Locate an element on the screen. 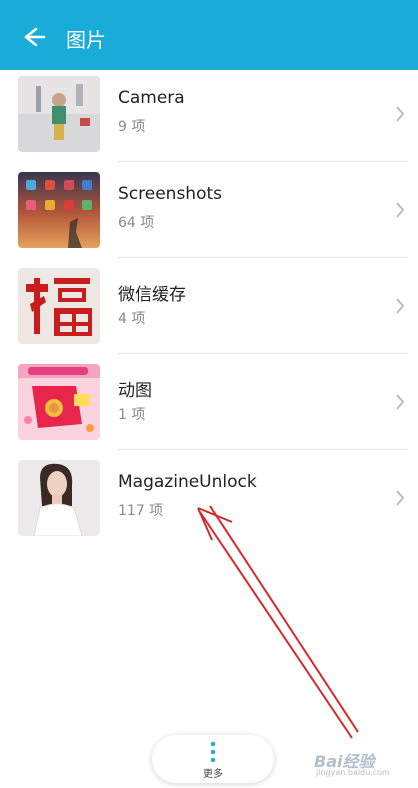 This screenshot has width=418, height=788. album-count: 64 项 is located at coordinates (136, 223).